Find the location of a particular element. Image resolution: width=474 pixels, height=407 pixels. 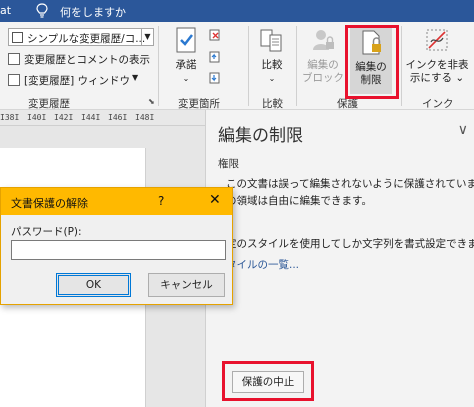

compare-label: 比較 is located at coordinates (272, 65).